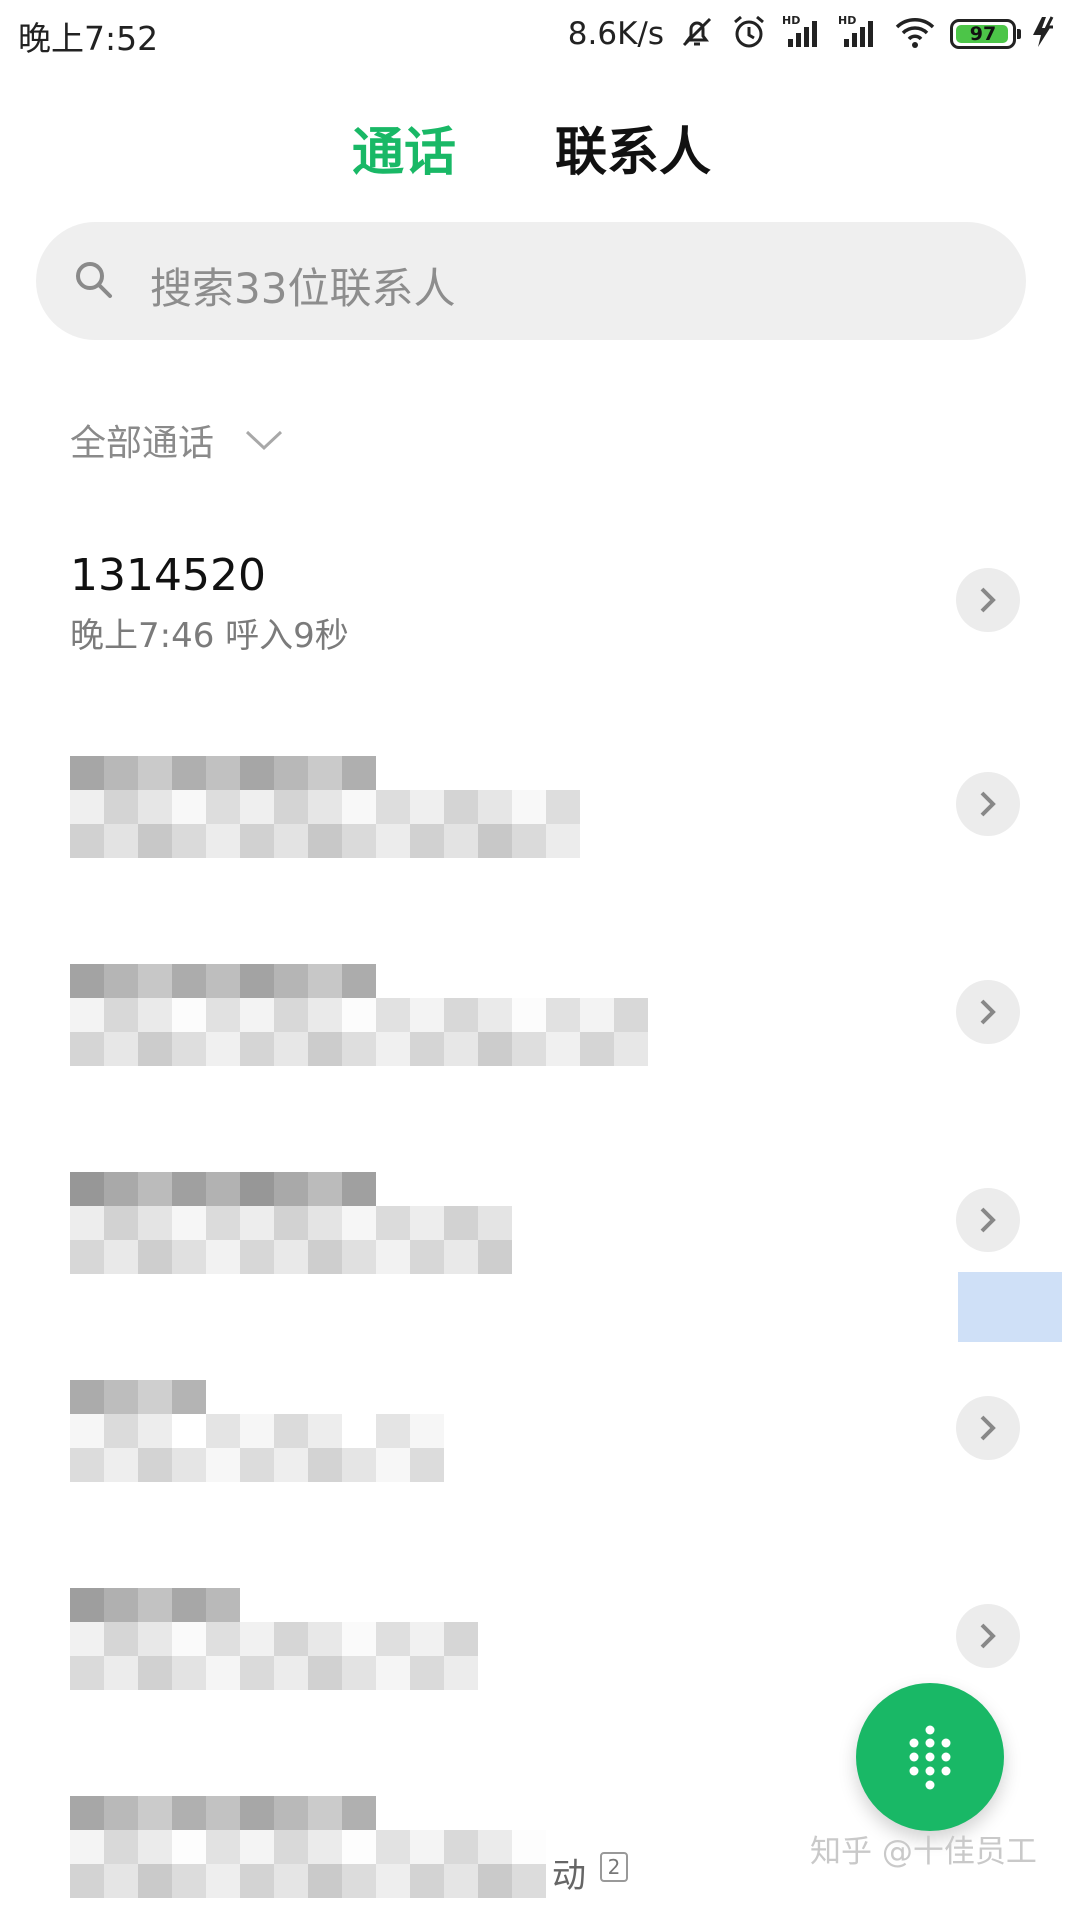 This screenshot has width=1080, height=1920. I want to click on tab-contacts: 联系人, so click(633, 147).